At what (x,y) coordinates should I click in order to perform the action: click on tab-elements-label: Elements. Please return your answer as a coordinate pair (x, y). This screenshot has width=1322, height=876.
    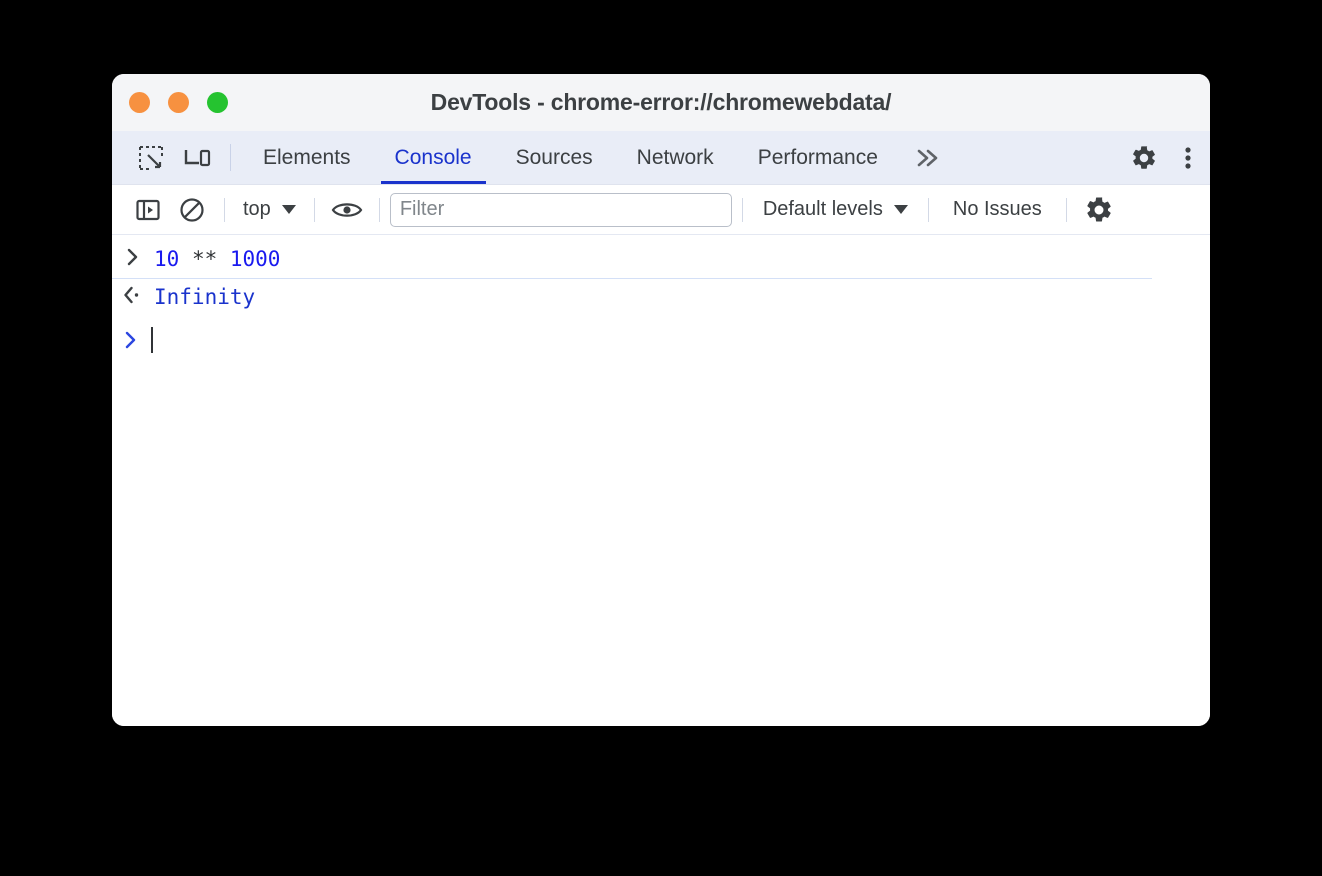
    Looking at the image, I should click on (307, 157).